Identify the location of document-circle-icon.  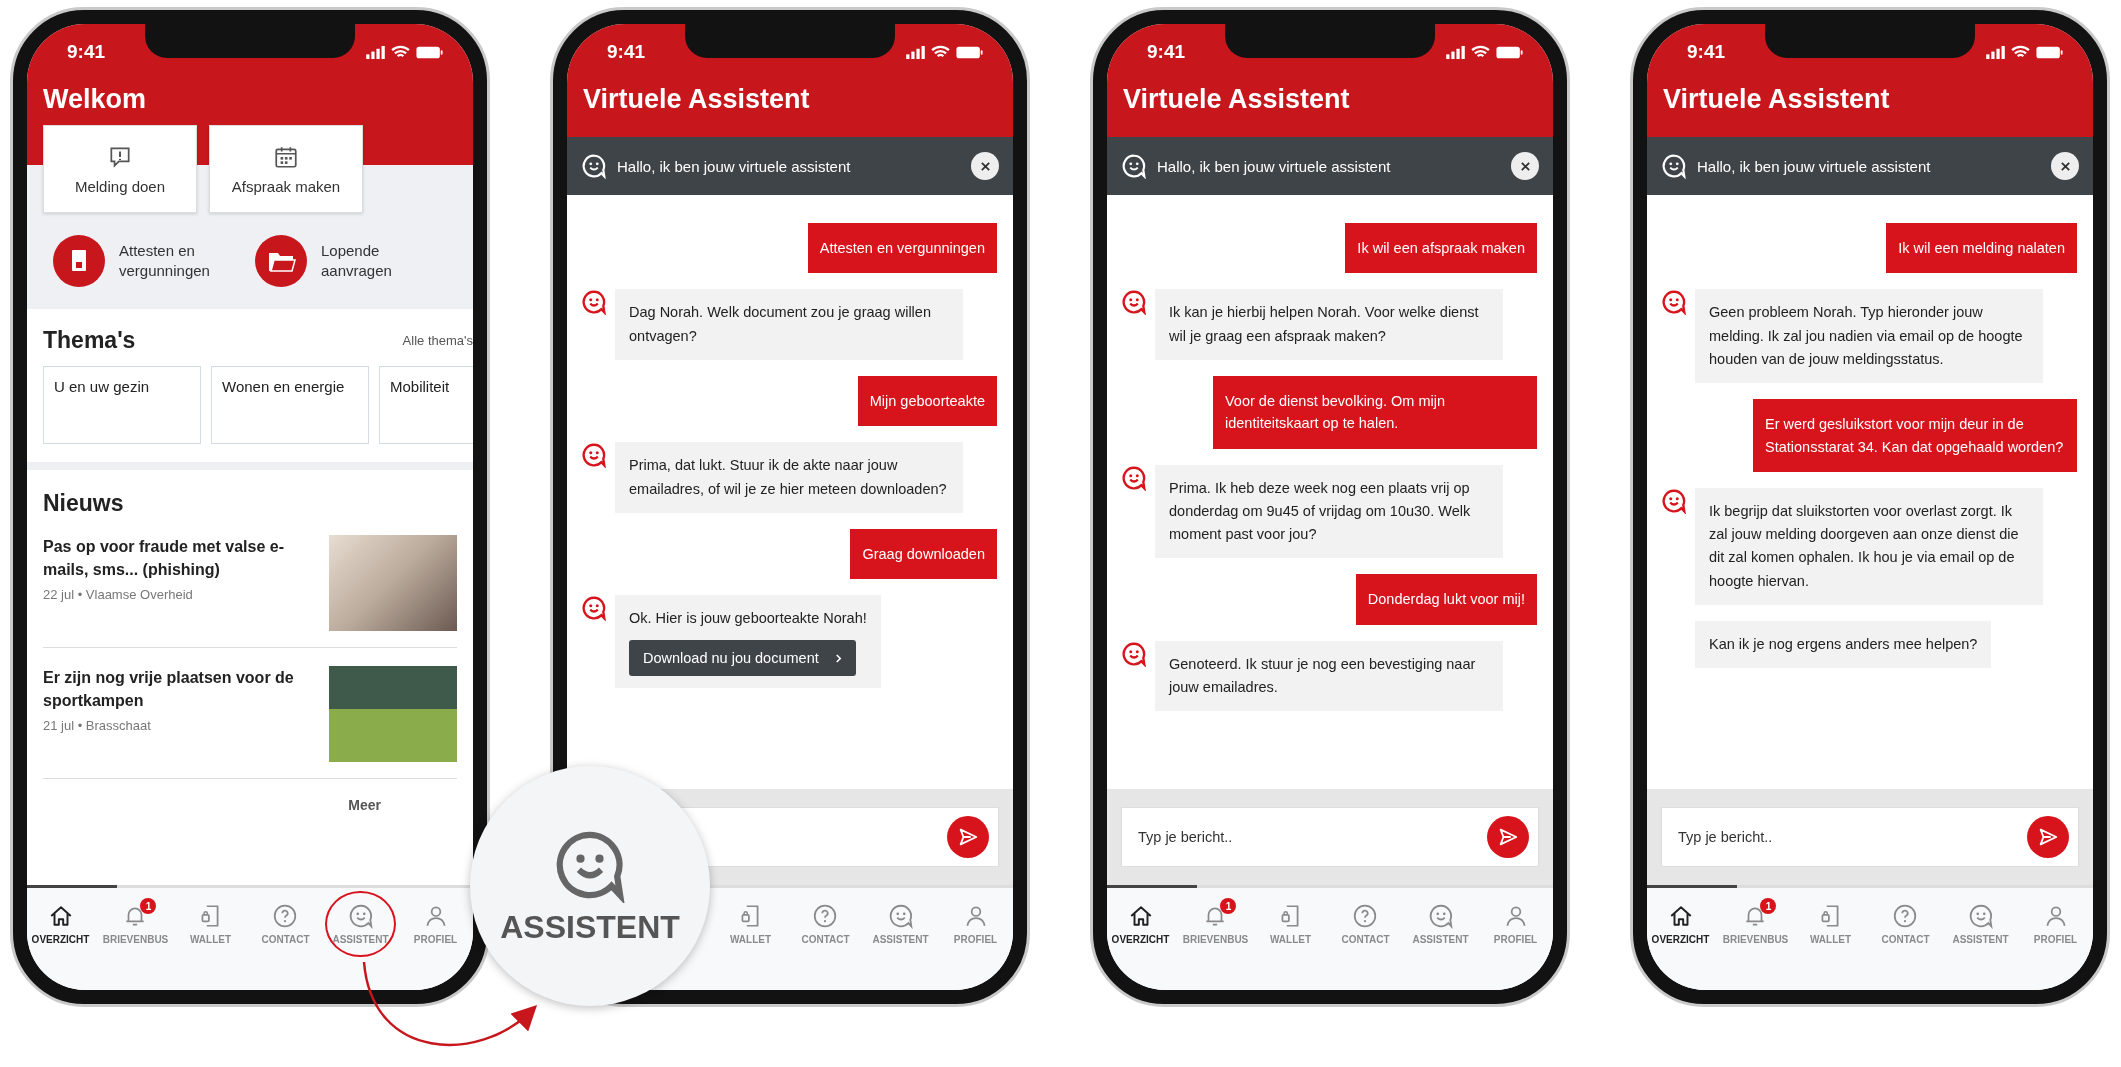
(79, 261).